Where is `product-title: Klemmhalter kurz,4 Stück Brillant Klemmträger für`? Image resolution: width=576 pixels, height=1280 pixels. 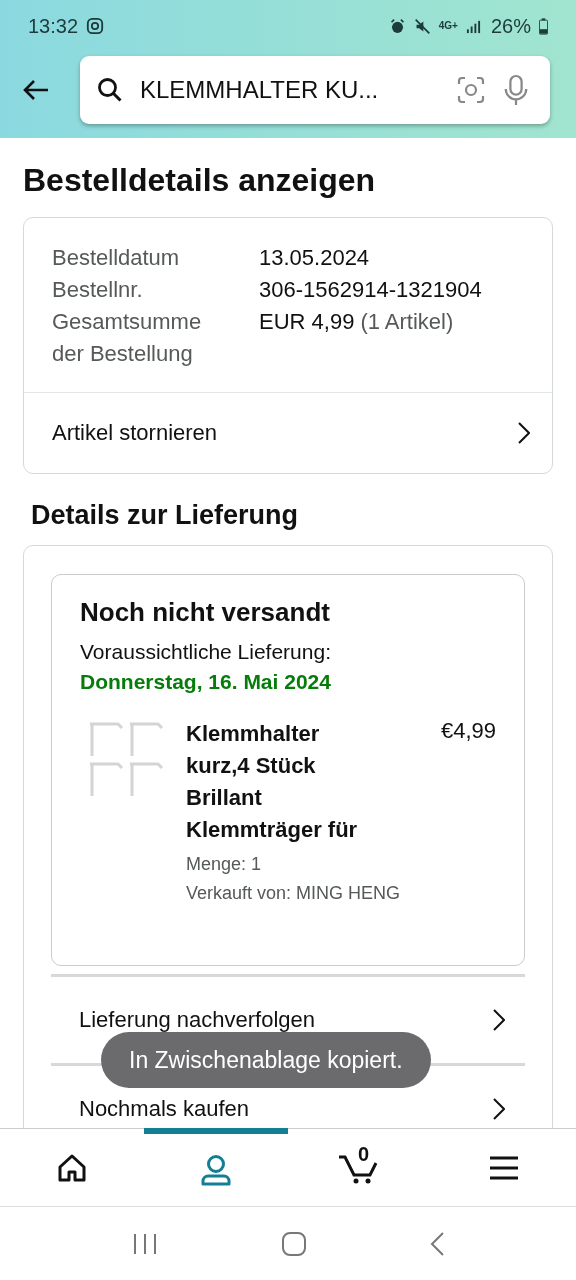 product-title: Klemmhalter kurz,4 Stück Brillant Klemmträger für is located at coordinates (286, 782).